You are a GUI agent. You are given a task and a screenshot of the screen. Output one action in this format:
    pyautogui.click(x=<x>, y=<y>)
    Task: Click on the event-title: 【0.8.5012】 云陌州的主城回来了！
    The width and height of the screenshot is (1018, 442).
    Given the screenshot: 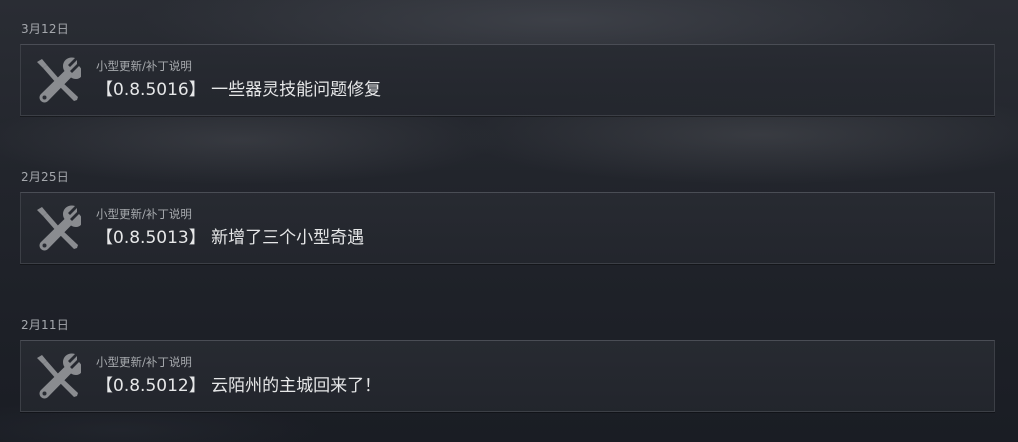 What is the action you would take?
    pyautogui.click(x=238, y=386)
    